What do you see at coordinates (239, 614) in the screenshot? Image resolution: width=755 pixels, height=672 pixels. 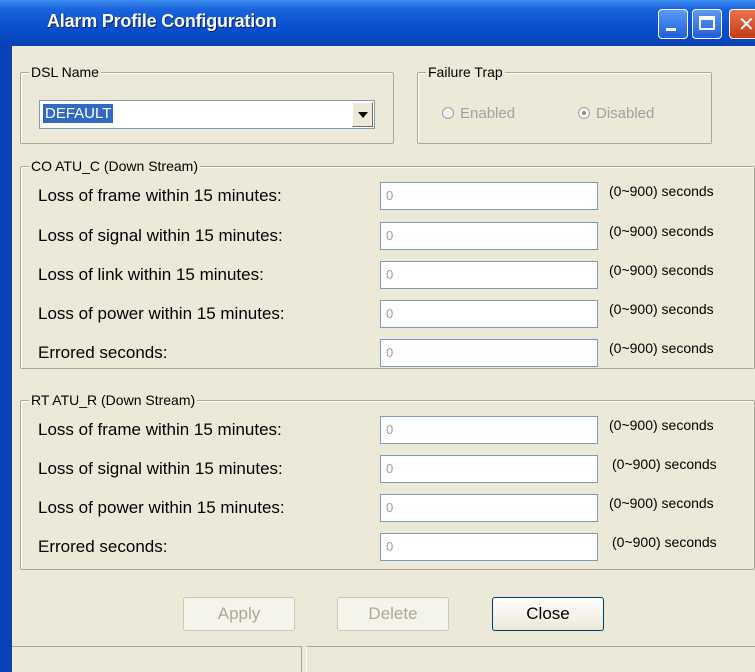 I see `apply-button: Apply` at bounding box center [239, 614].